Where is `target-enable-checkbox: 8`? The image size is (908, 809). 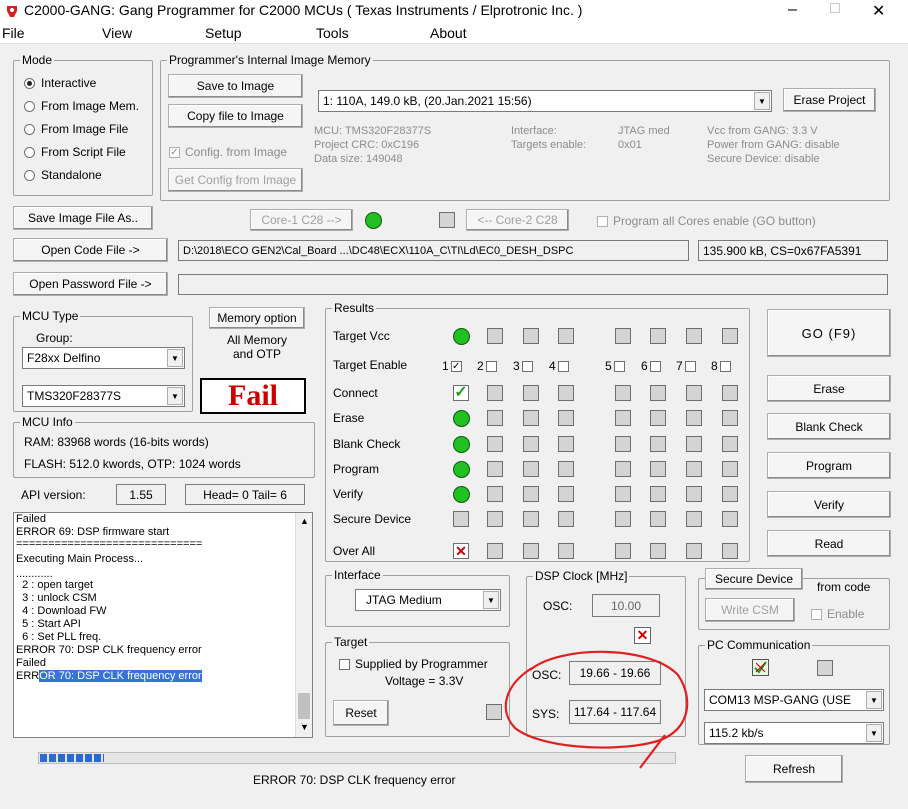
target-enable-checkbox: 8 is located at coordinates (723, 366).